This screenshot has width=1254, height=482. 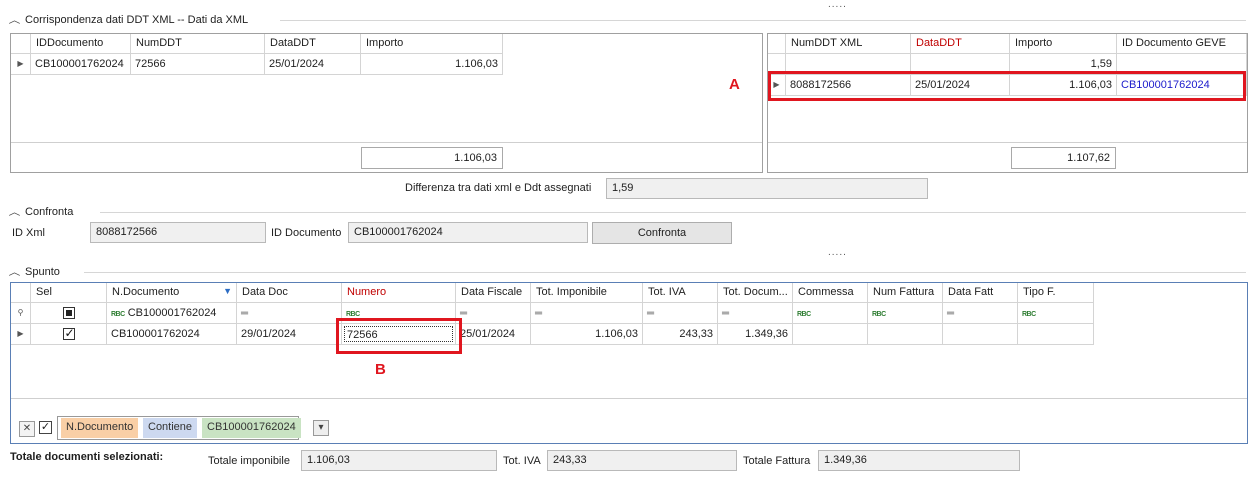 I want to click on filter-cell-tot-imponibile: ═, so click(x=587, y=313).